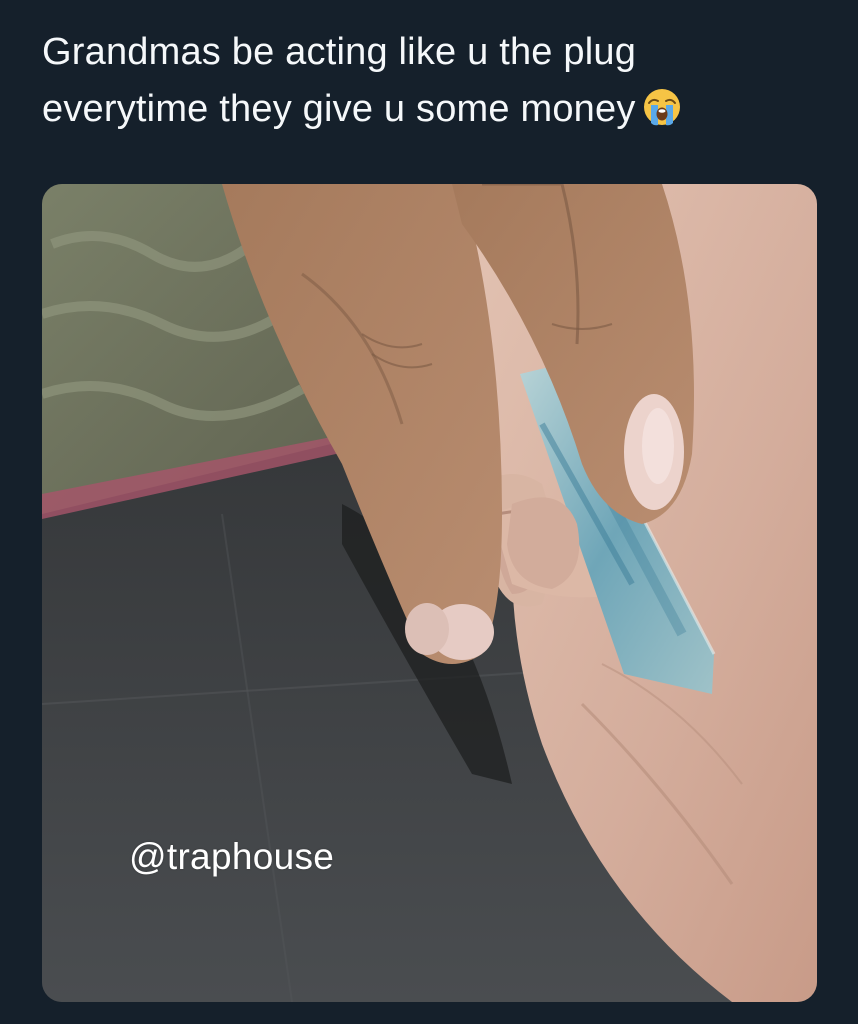 Image resolution: width=858 pixels, height=1024 pixels. What do you see at coordinates (232, 856) in the screenshot?
I see `photo-watermark: @traphouse` at bounding box center [232, 856].